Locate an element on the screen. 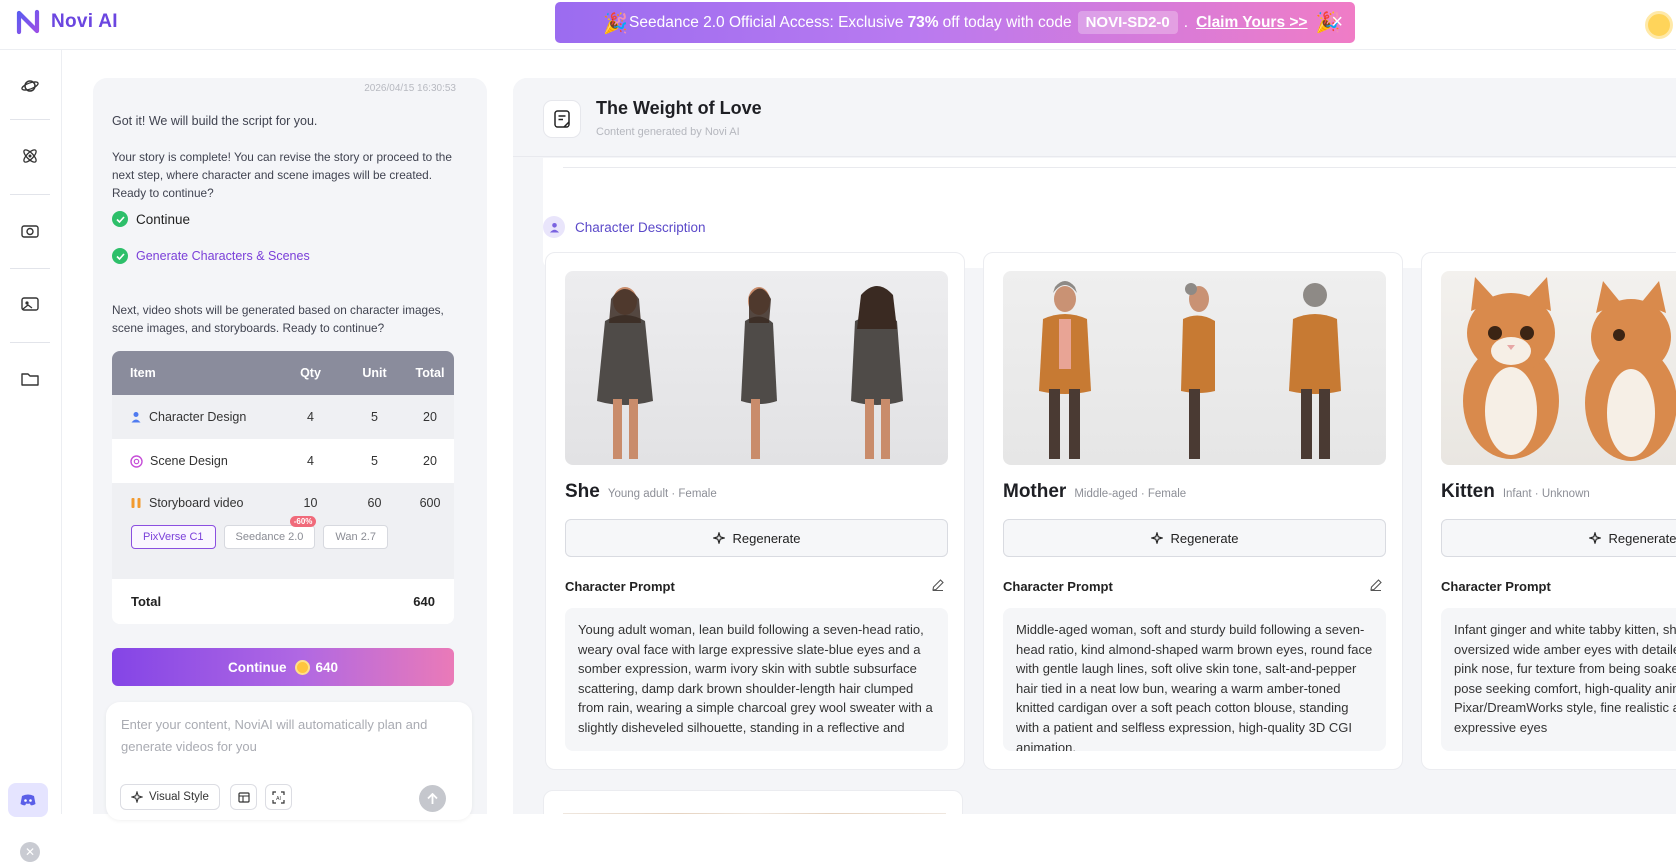 The height and width of the screenshot is (862, 1676). col-item: Item is located at coordinates (143, 373).